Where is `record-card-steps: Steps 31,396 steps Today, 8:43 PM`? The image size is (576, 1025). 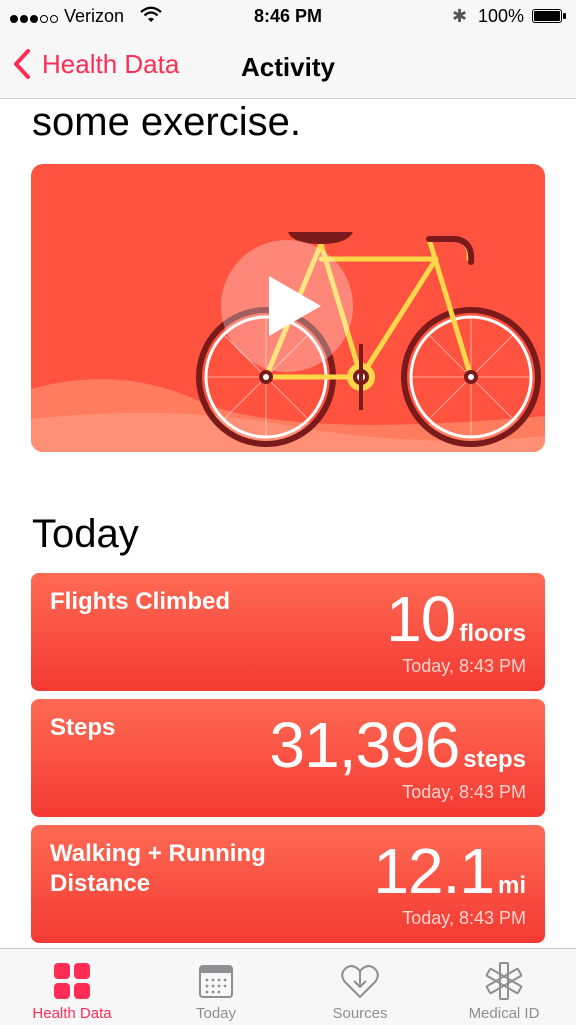 record-card-steps: Steps 31,396 steps Today, 8:43 PM is located at coordinates (288, 758).